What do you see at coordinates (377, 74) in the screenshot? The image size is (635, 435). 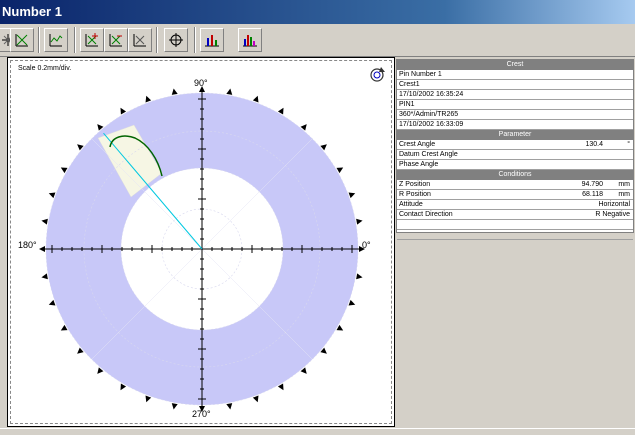 I see `refresh-icon` at bounding box center [377, 74].